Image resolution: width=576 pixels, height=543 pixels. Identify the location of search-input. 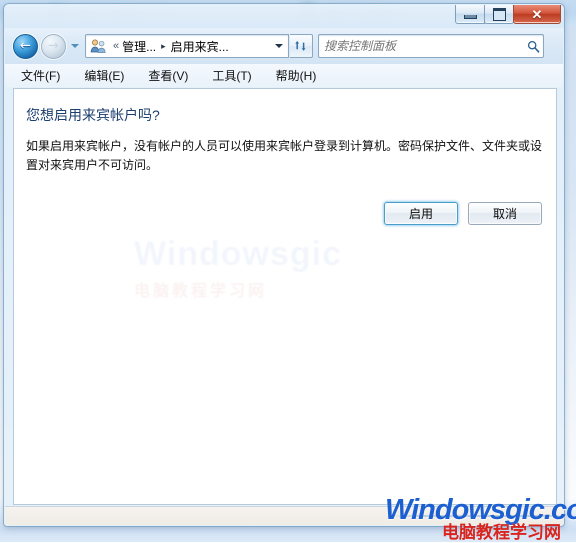
(421, 46).